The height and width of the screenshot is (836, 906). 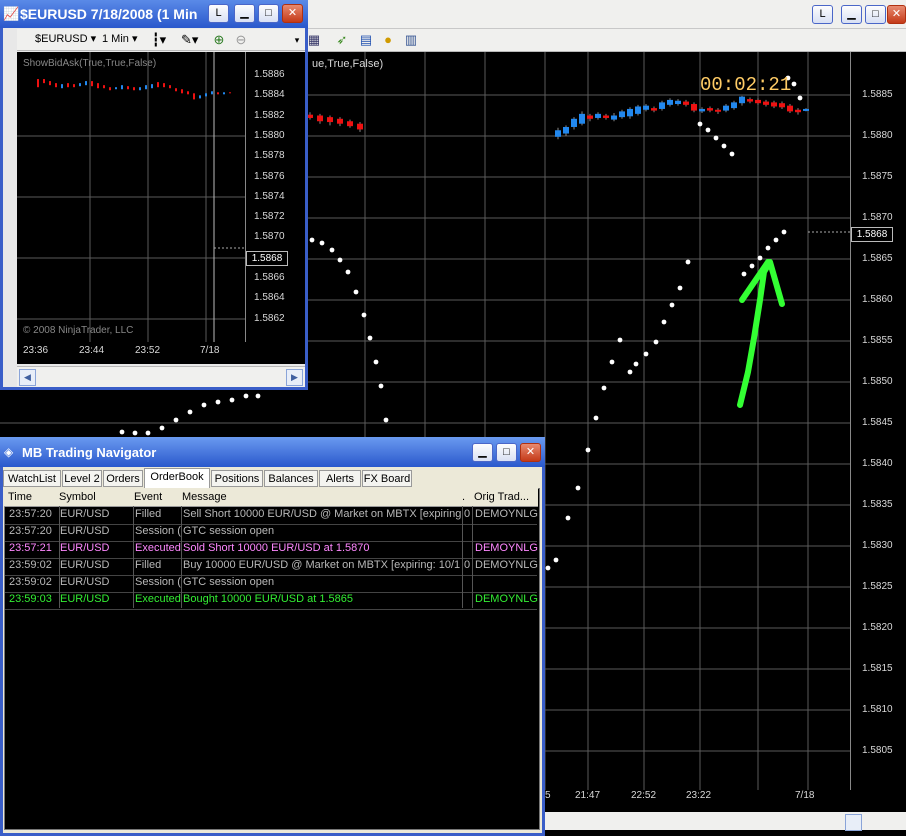 What do you see at coordinates (348, 64) in the screenshot?
I see `main-indicator-label: ue,True,False)` at bounding box center [348, 64].